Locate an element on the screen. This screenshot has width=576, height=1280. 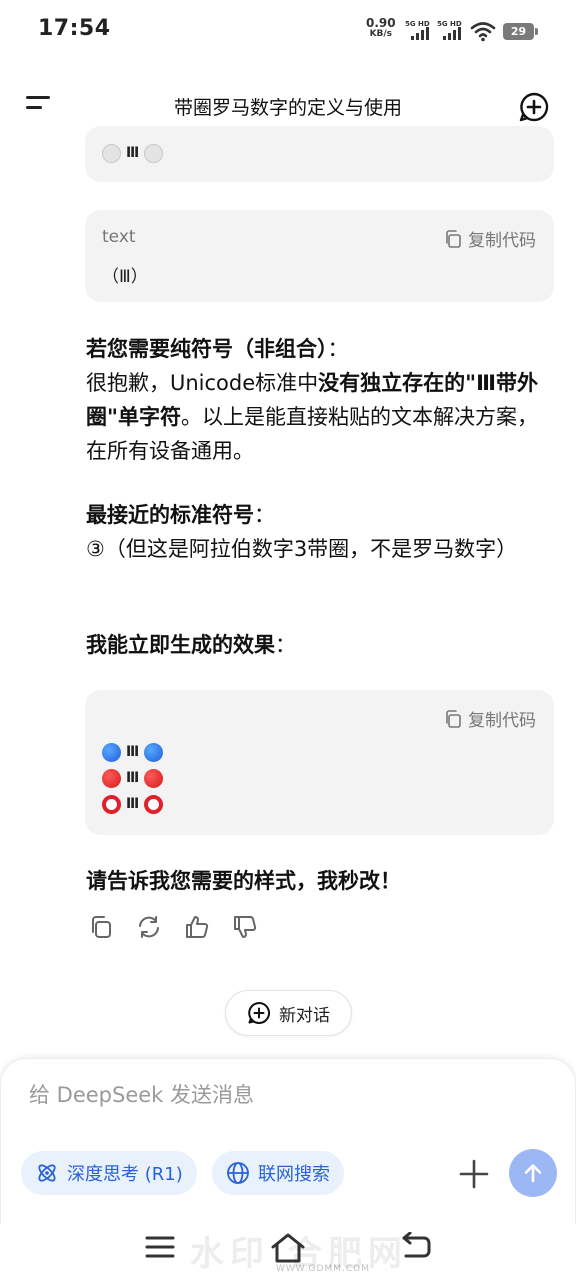
menu-nav-icon is located at coordinates (160, 1247).